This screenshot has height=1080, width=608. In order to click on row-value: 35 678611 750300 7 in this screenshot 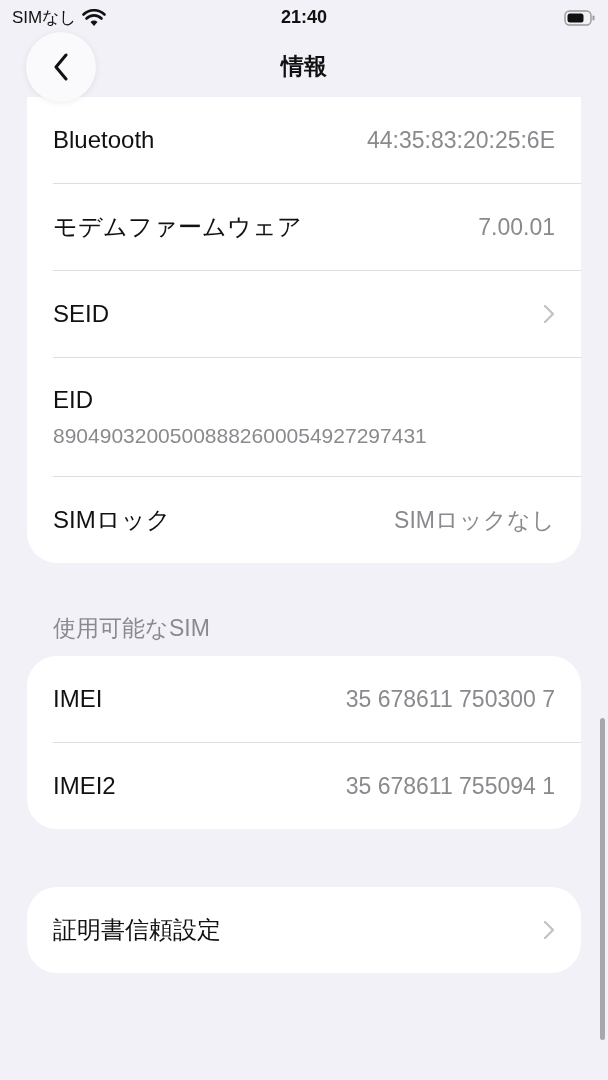, I will do `click(450, 699)`.